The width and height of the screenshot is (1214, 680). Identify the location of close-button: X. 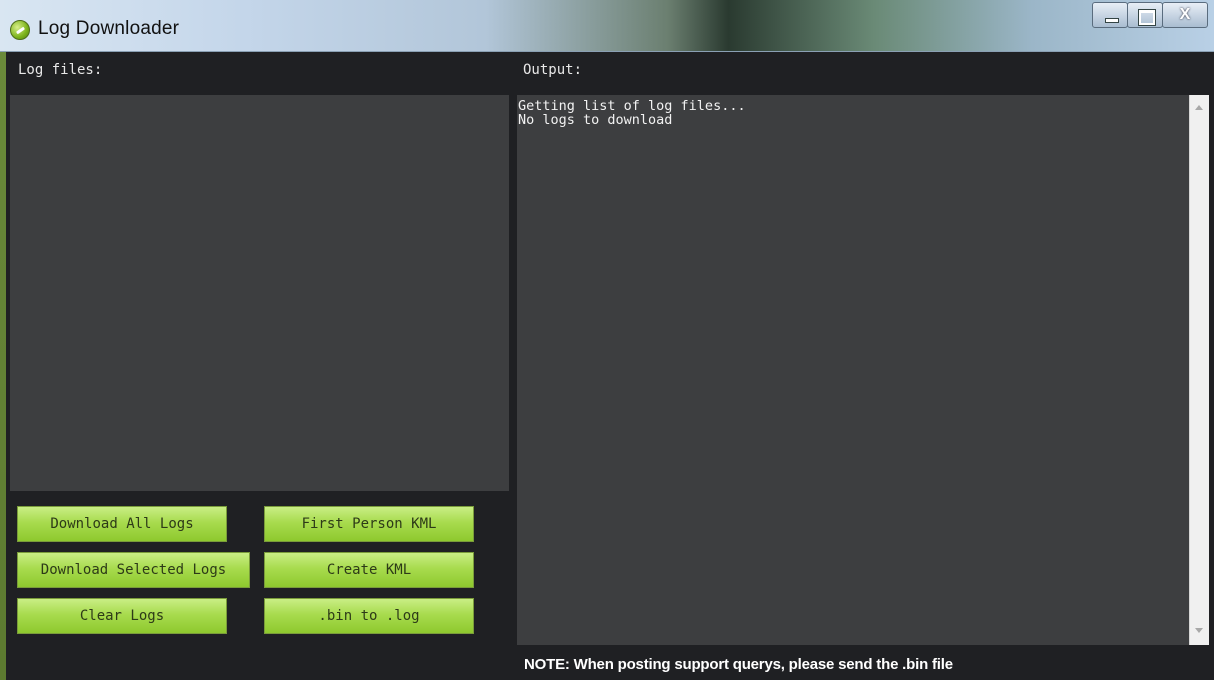
(1185, 15).